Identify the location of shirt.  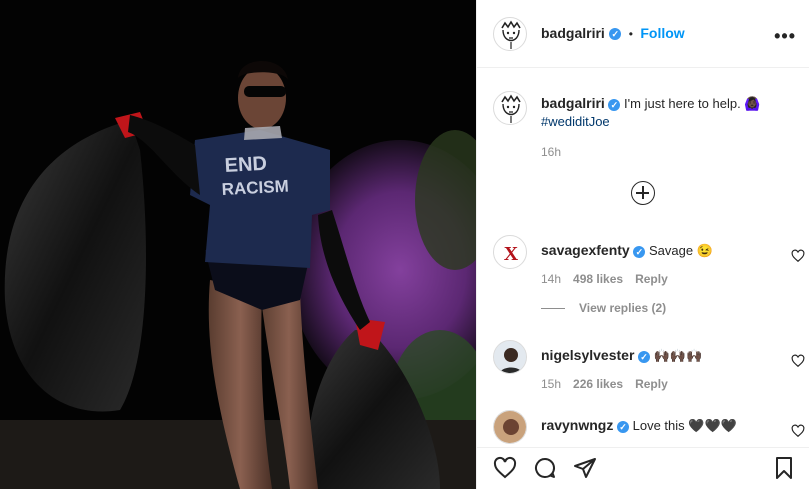
(260, 199).